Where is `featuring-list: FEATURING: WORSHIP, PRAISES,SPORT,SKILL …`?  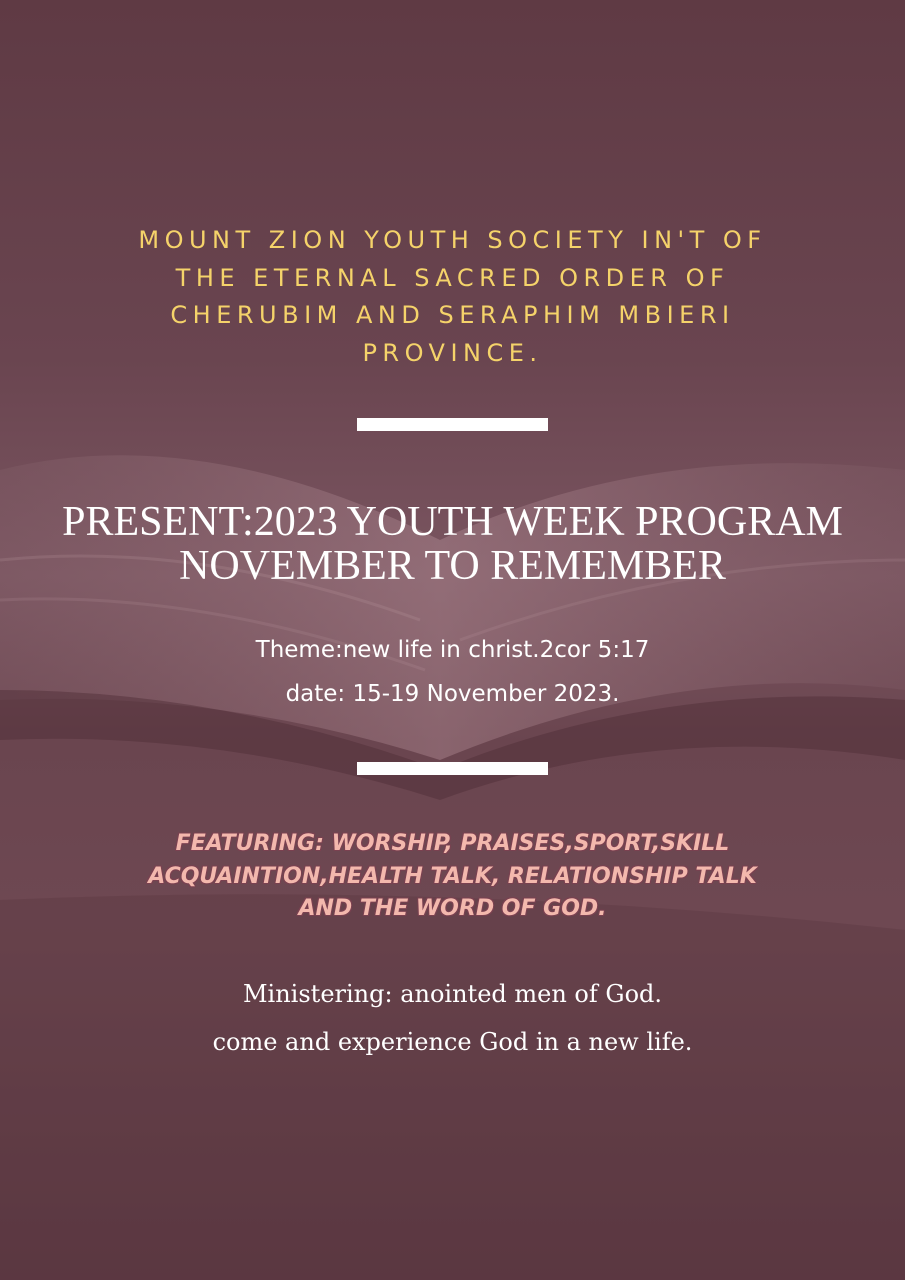 featuring-list: FEATURING: WORSHIP, PRAISES,SPORT,SKILL … is located at coordinates (452, 877).